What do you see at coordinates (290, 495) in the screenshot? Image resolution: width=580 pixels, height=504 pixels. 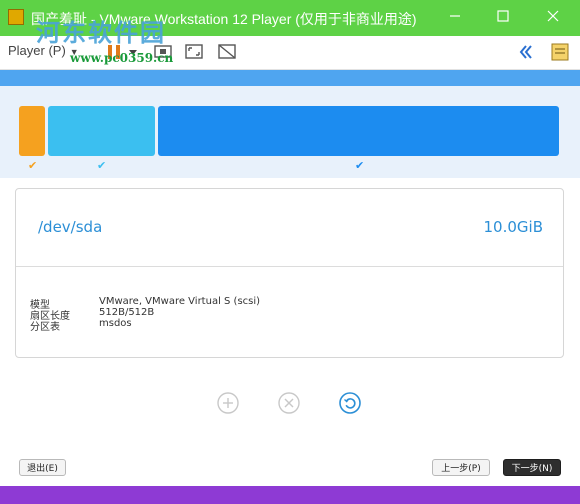 I see `bottom-strip` at bounding box center [290, 495].